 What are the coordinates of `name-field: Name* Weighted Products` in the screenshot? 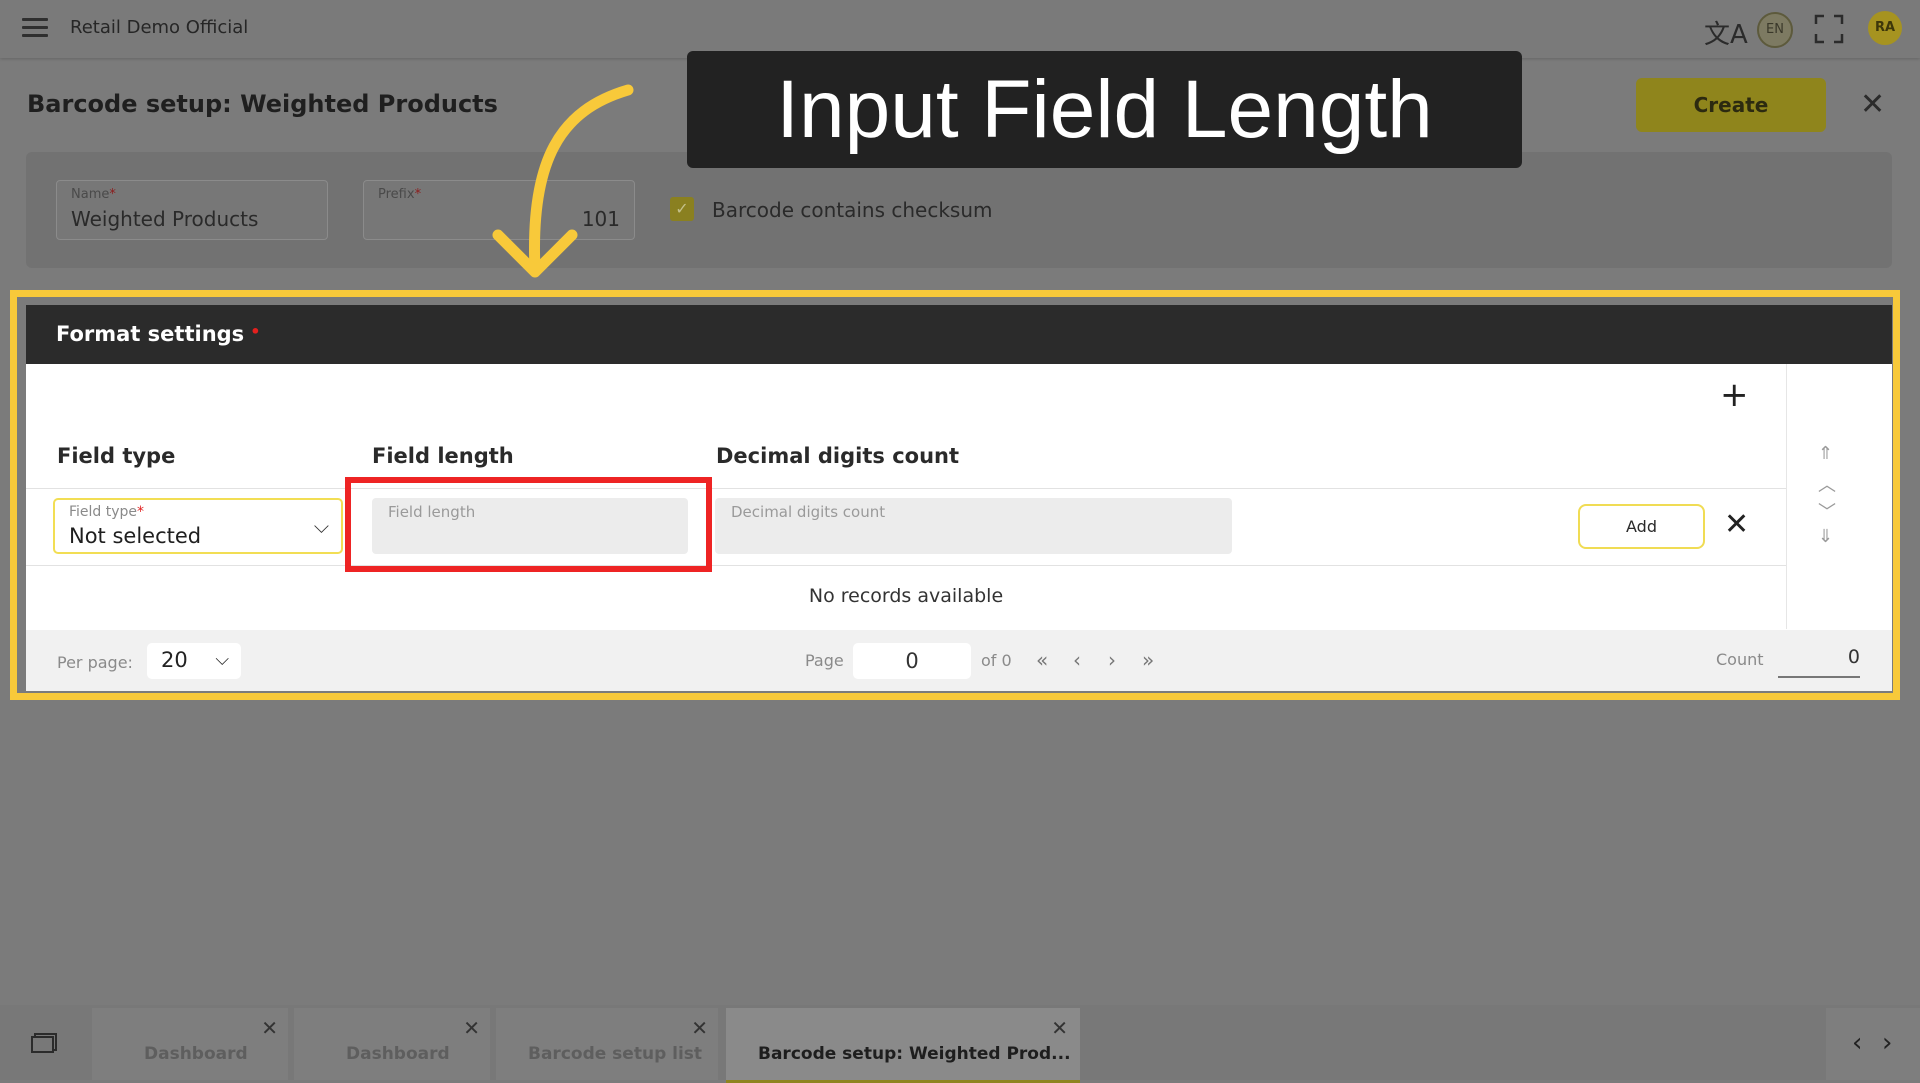 It's located at (192, 210).